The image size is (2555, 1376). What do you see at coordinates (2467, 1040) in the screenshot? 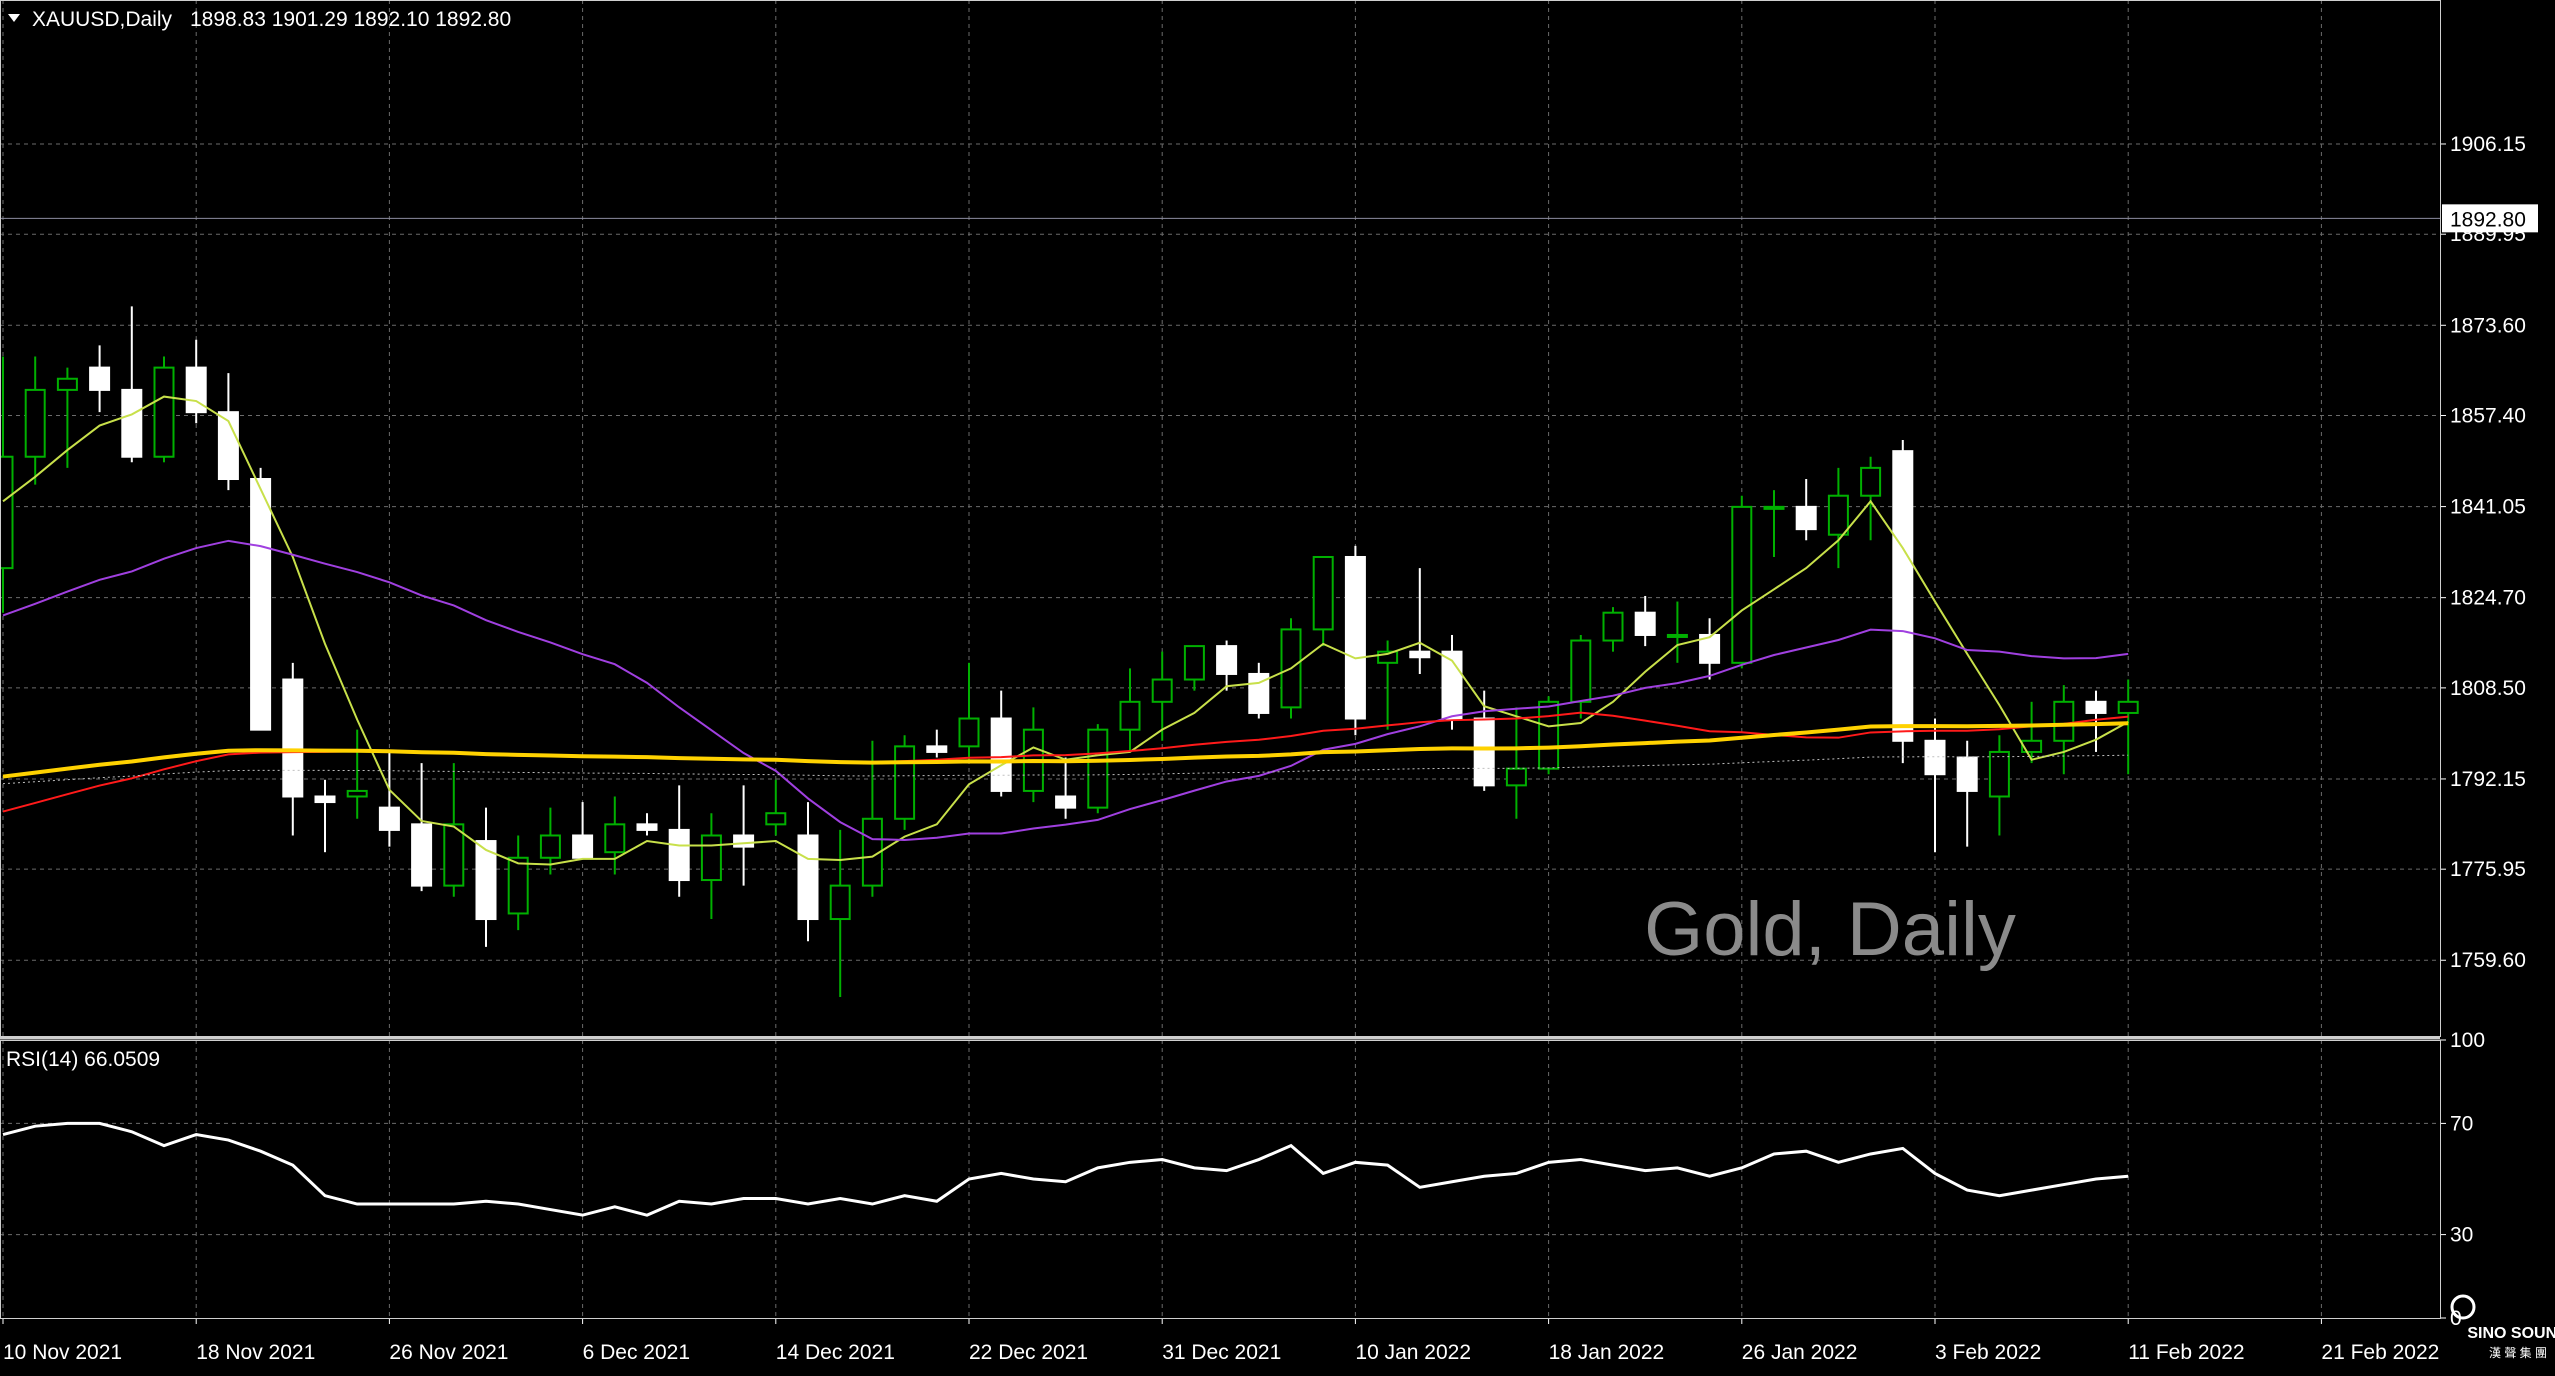
I see `rsi-tick-label: 100` at bounding box center [2467, 1040].